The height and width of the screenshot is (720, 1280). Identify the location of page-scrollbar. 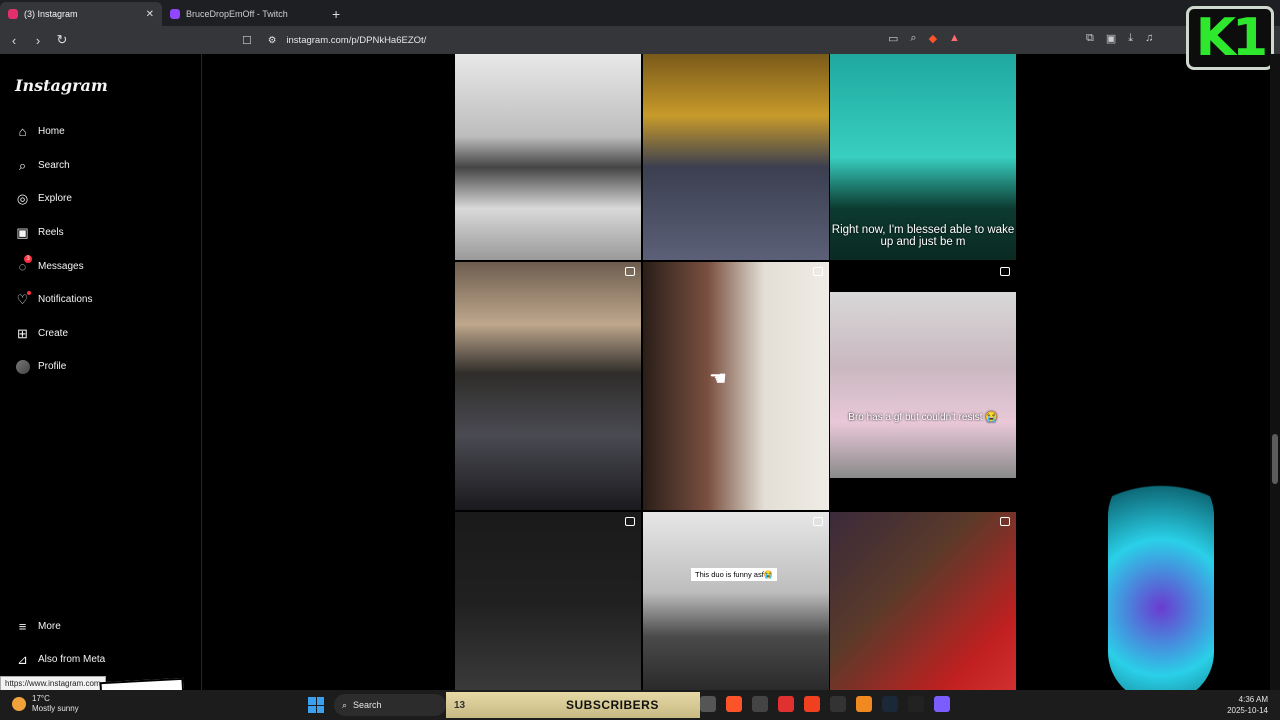
(1275, 372).